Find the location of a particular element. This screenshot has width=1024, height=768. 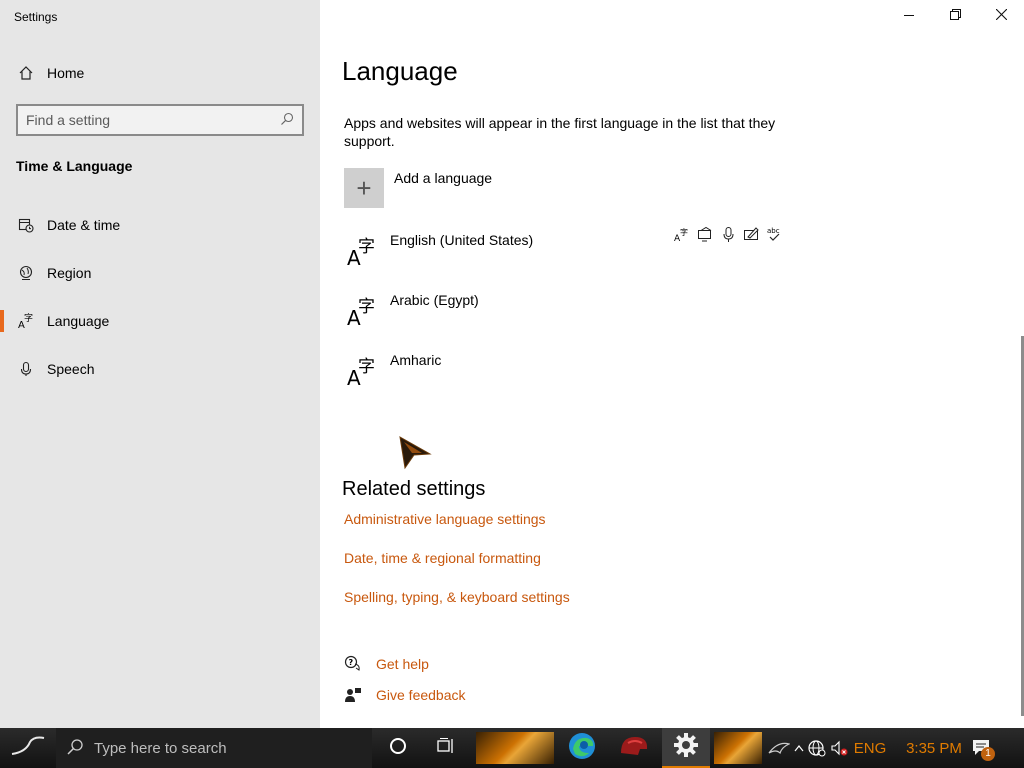

svg-text: abc is located at coordinates (773, 231).